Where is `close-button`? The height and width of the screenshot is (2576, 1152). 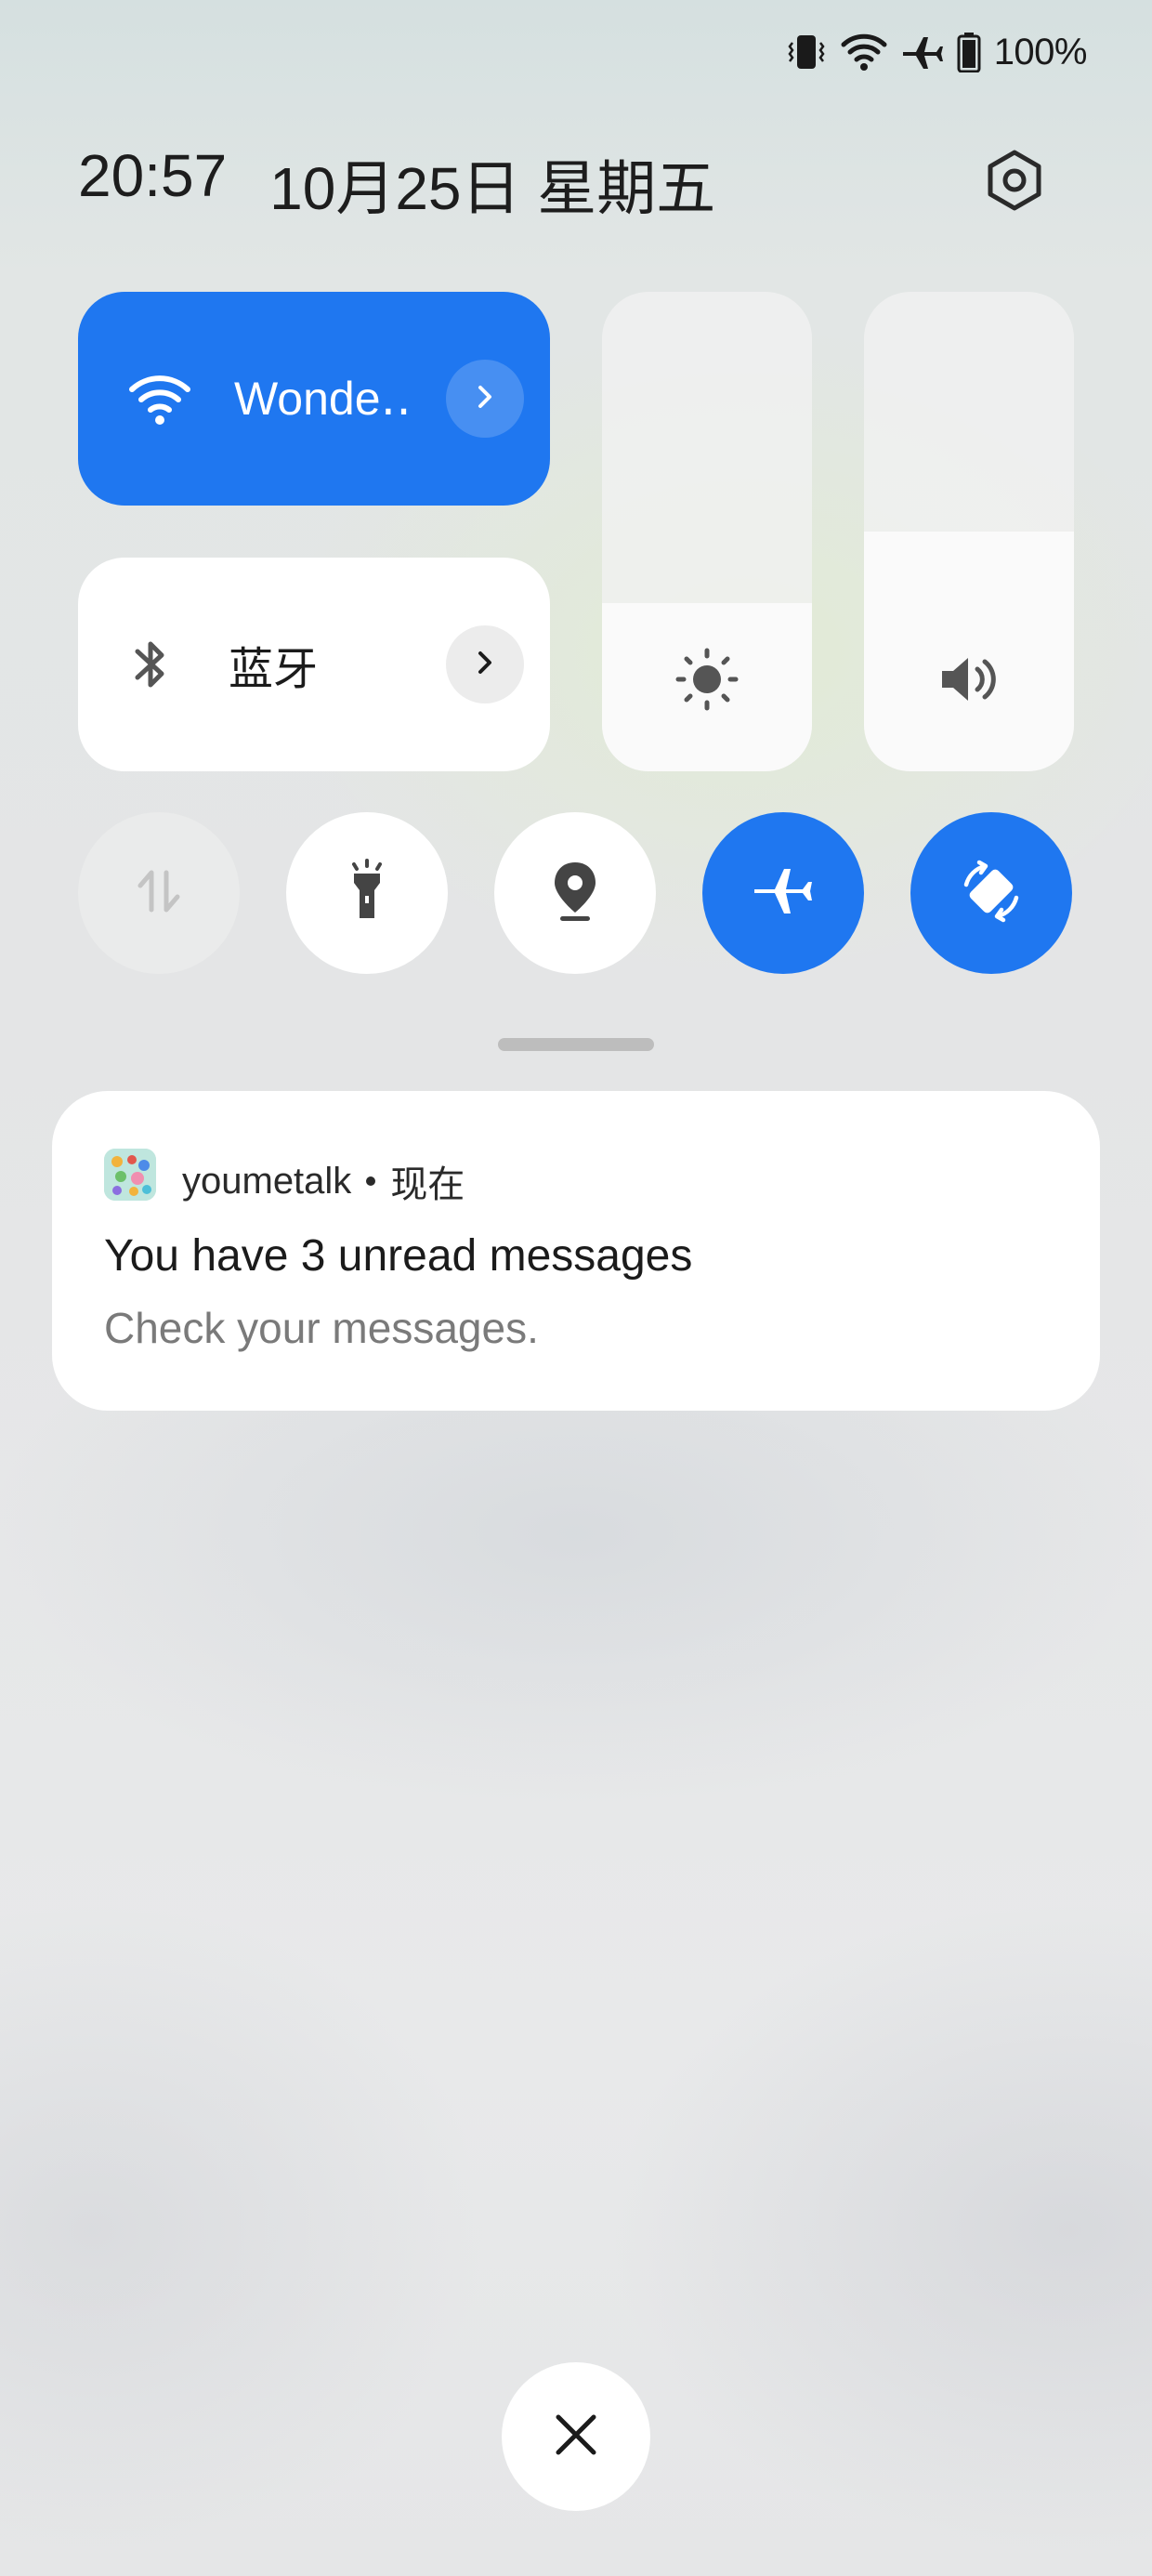 close-button is located at coordinates (576, 2436).